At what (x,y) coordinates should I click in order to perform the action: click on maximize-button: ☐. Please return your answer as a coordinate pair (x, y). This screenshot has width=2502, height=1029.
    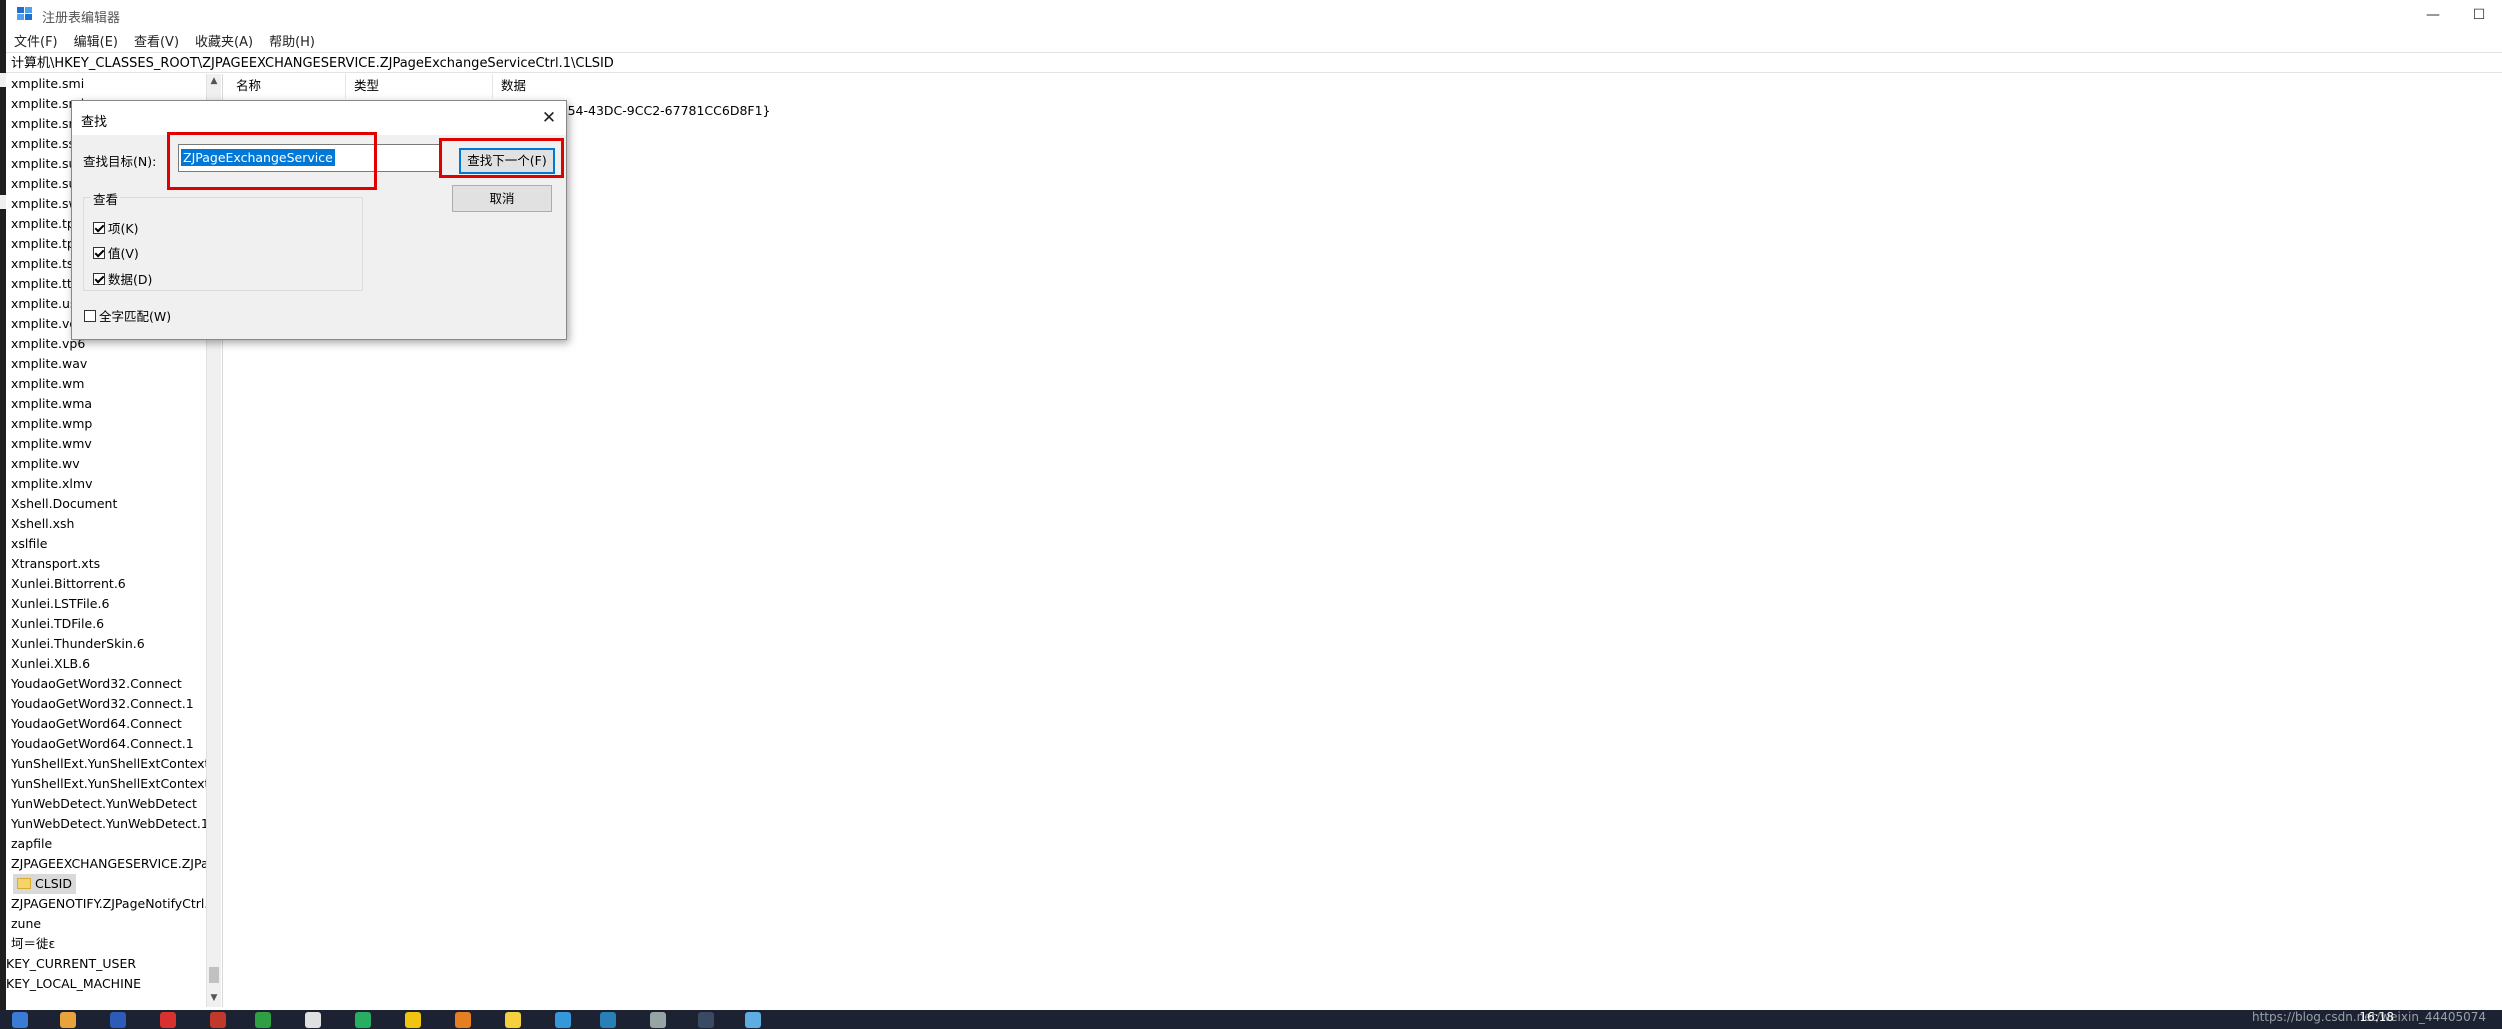
    Looking at the image, I should click on (2479, 14).